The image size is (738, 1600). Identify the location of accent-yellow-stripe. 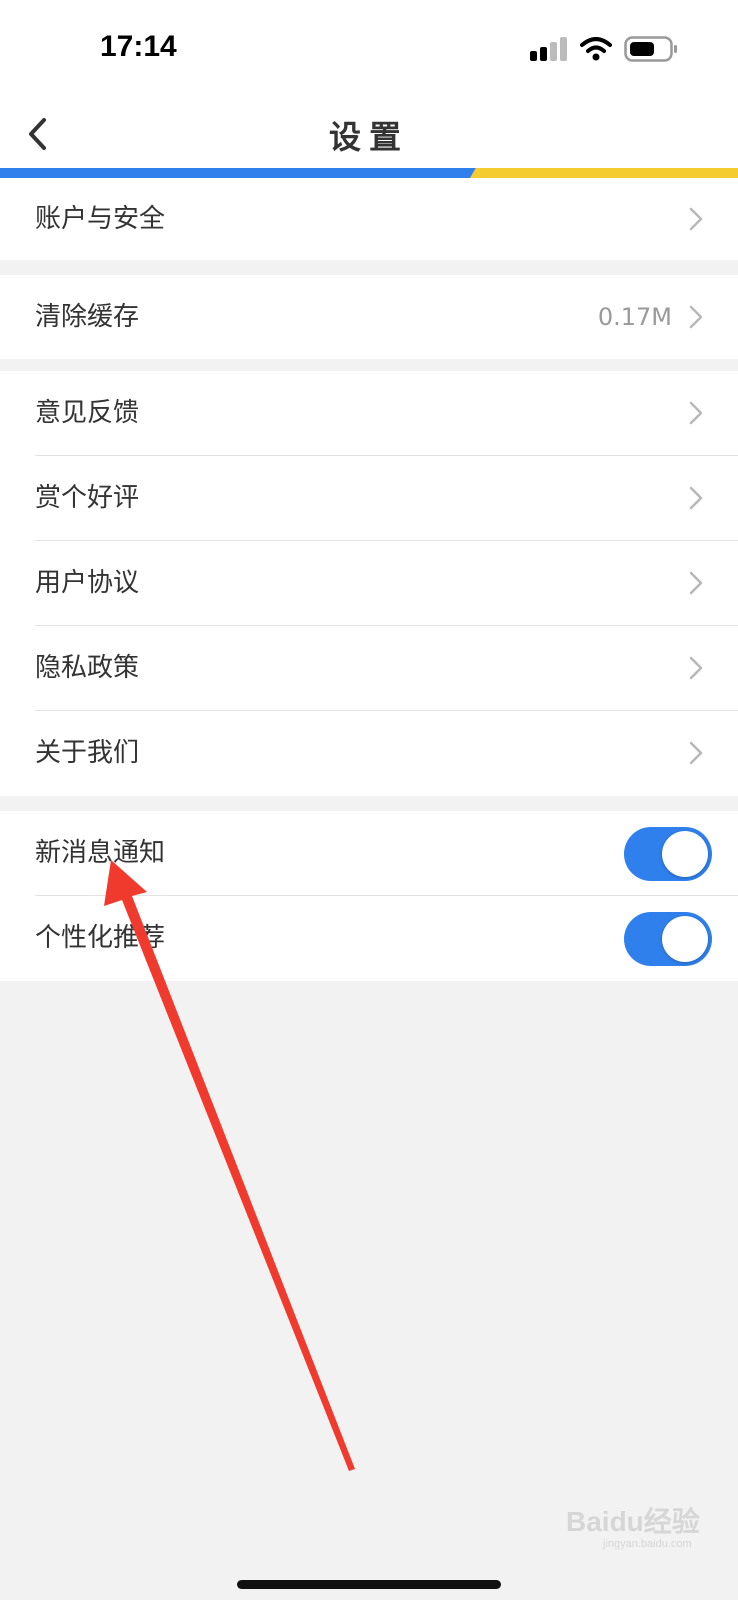
(604, 173).